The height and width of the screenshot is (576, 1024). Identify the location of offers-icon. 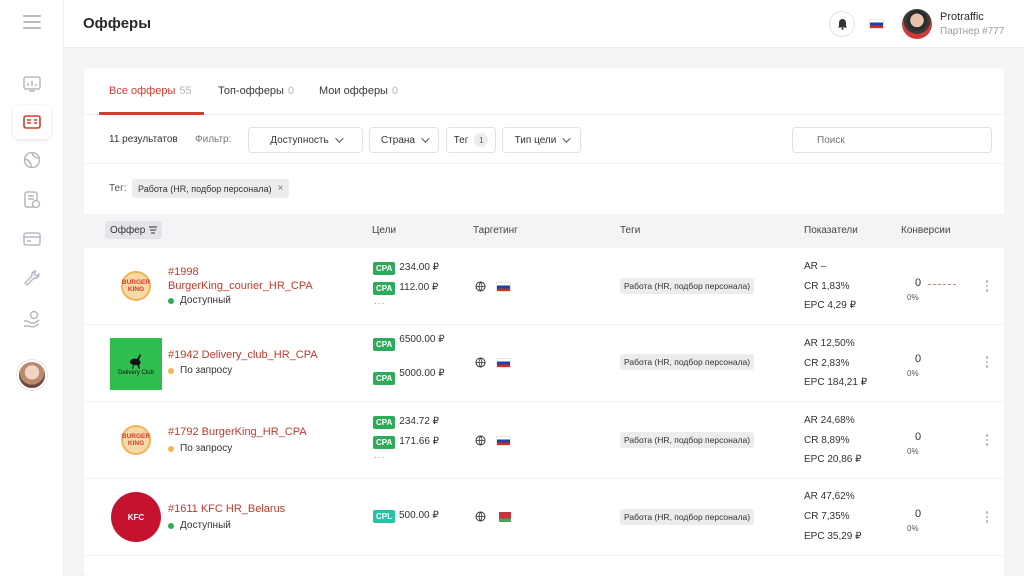
(32, 122).